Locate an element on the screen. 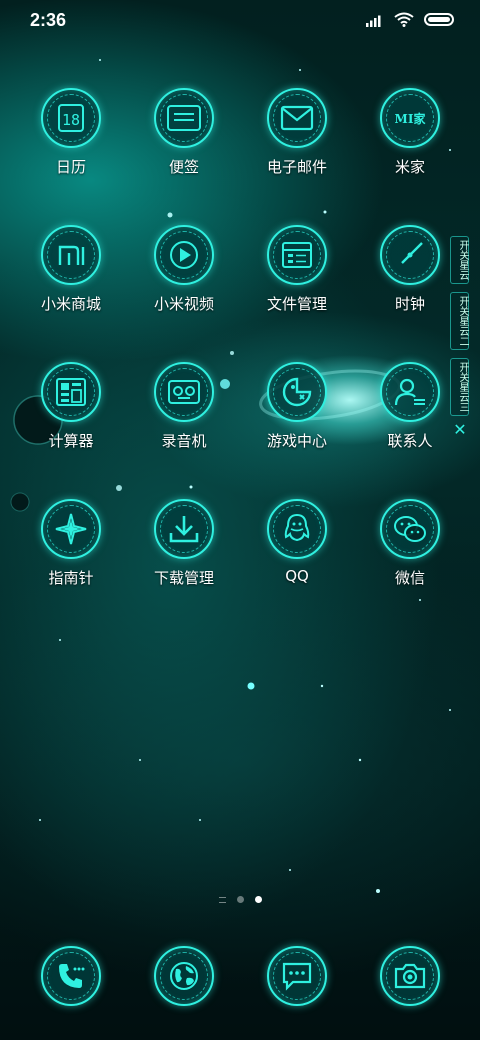 This screenshot has height=1040, width=480. app-label: 微信 is located at coordinates (409, 578).